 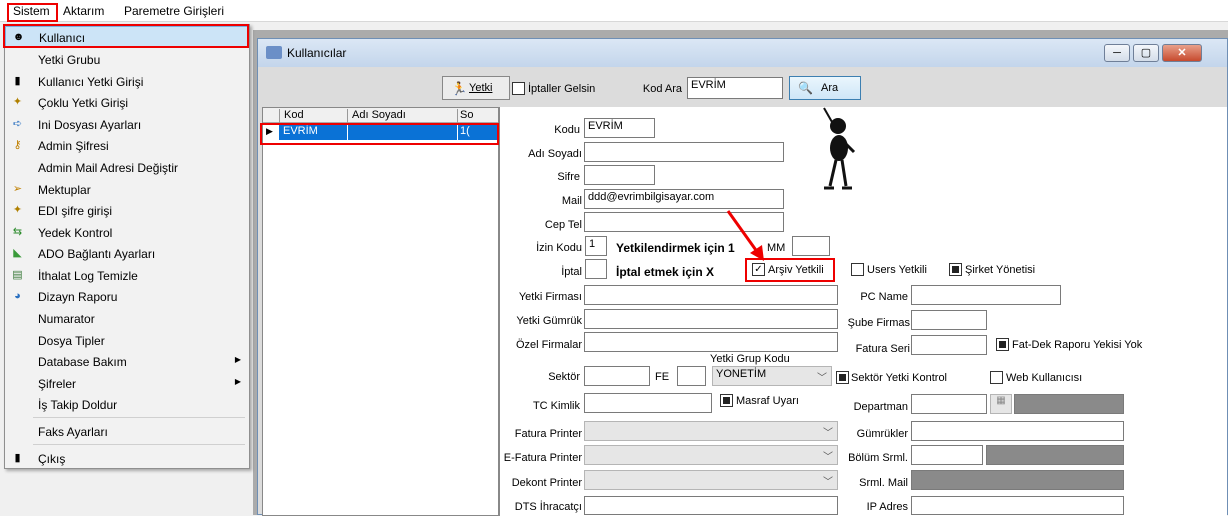 I want to click on sifre-label: Sifre, so click(x=568, y=177).